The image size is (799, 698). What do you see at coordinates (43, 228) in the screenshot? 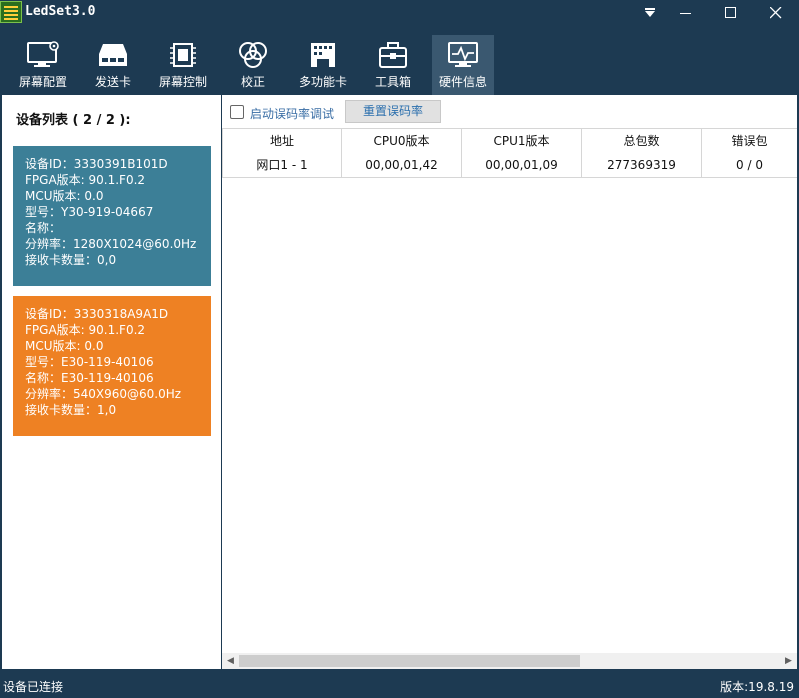
I see `device-name: 名称：` at bounding box center [43, 228].